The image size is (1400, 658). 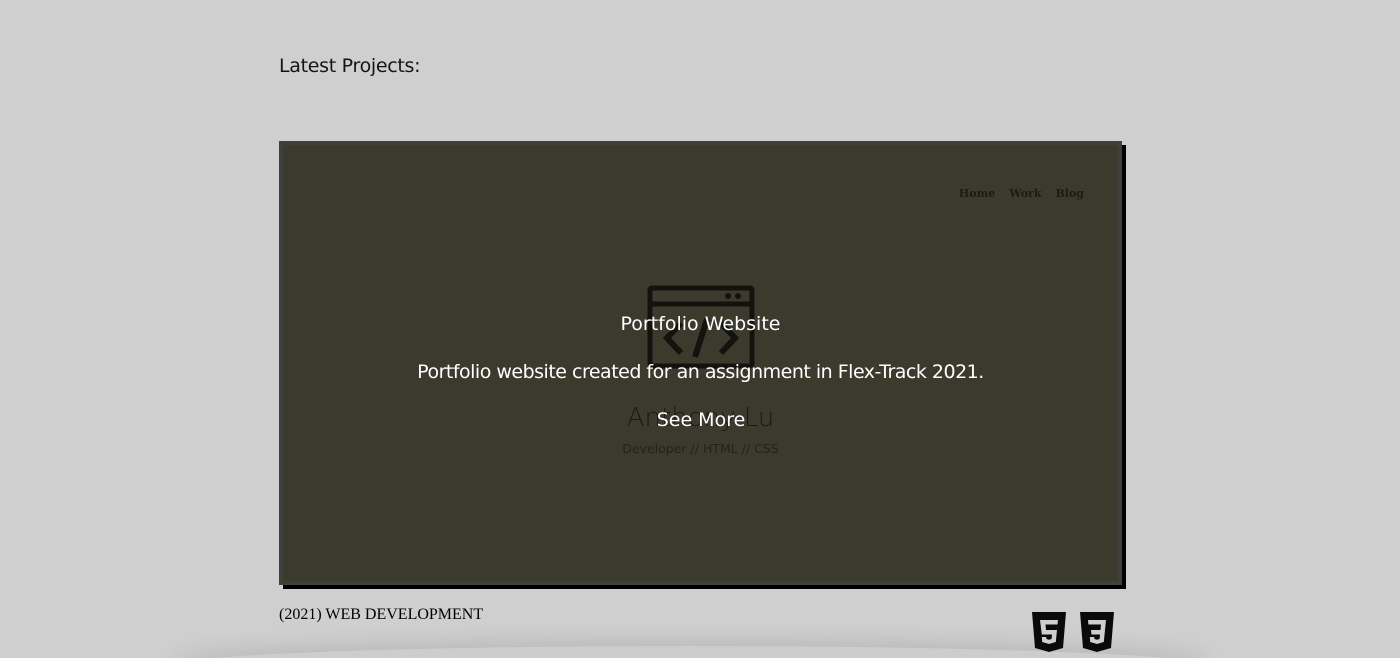 I want to click on project-title: Portfolio Website, so click(x=700, y=324).